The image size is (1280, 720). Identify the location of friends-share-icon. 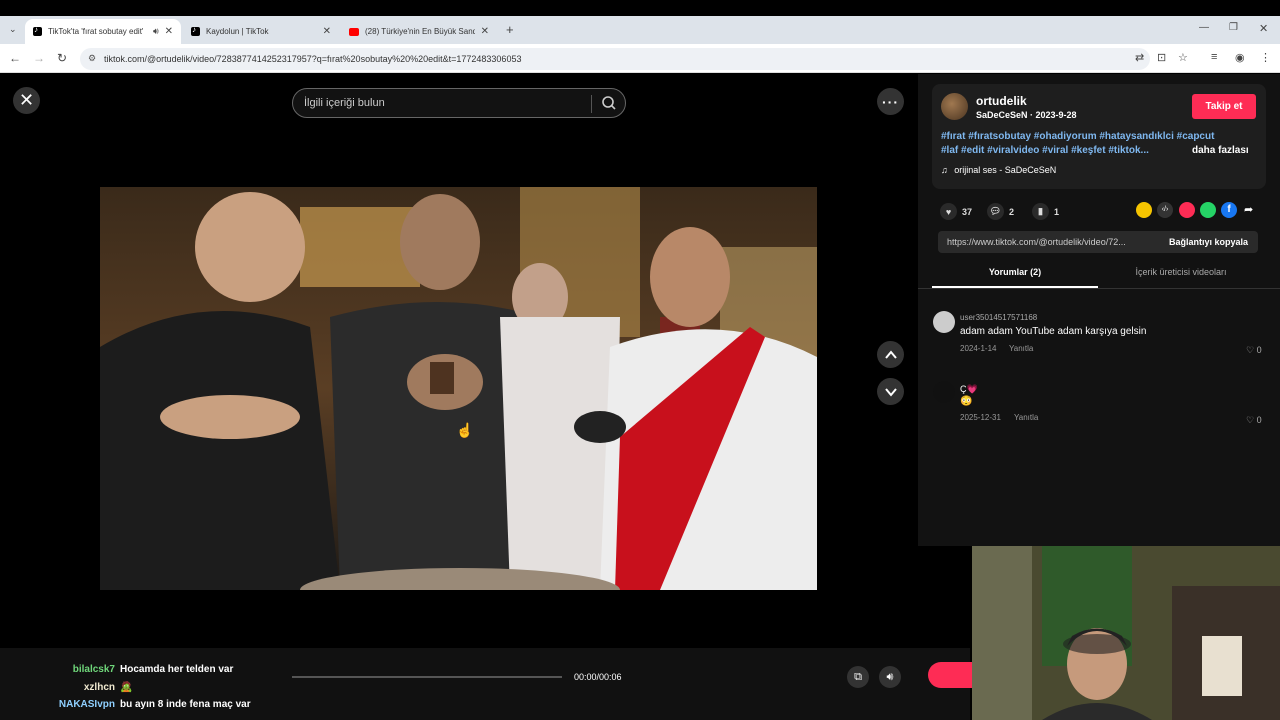
(1144, 210).